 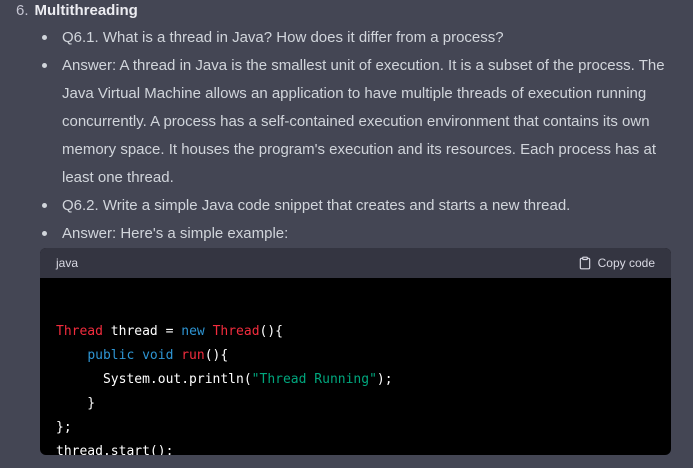 I want to click on code-token: };, so click(x=64, y=427).